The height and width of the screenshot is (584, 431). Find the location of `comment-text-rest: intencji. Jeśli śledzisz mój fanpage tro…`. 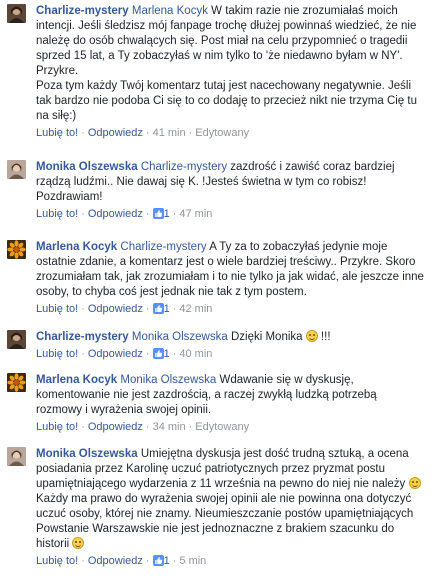

comment-text-rest: intencji. Jeśli śledzisz mój fanpage tro… is located at coordinates (226, 48).